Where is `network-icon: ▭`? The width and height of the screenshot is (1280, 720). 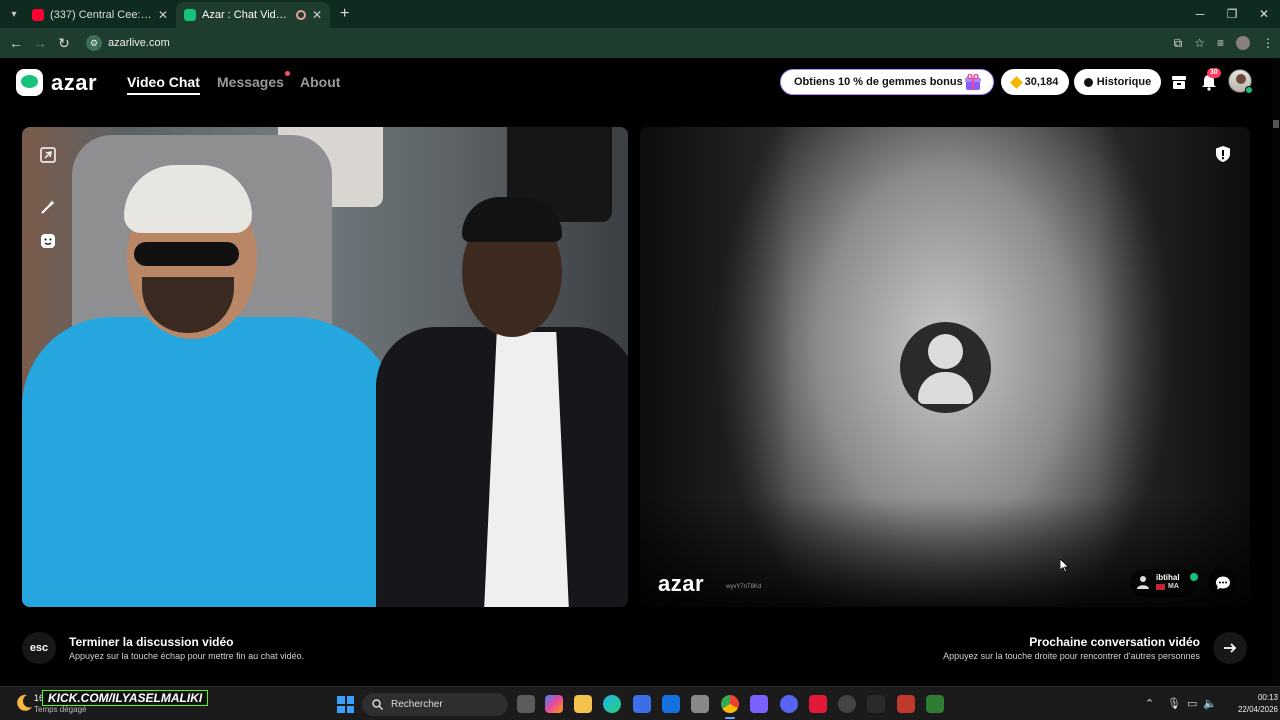
network-icon: ▭ is located at coordinates (1192, 703).